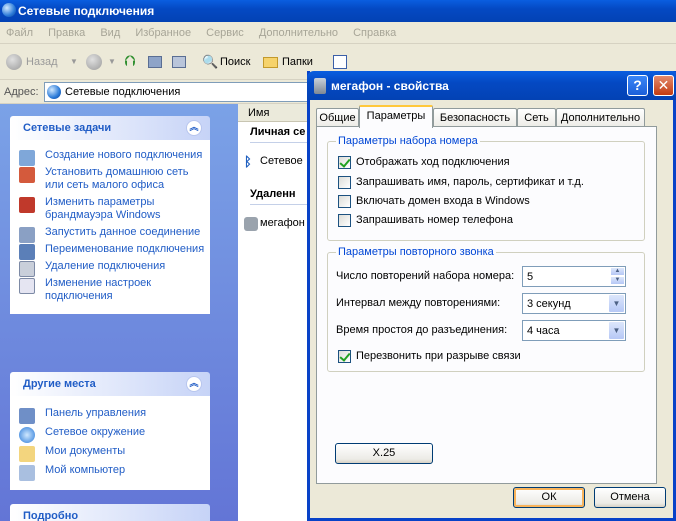  I want to click on task-create-connection: Создание нового подключения, so click(114, 157).